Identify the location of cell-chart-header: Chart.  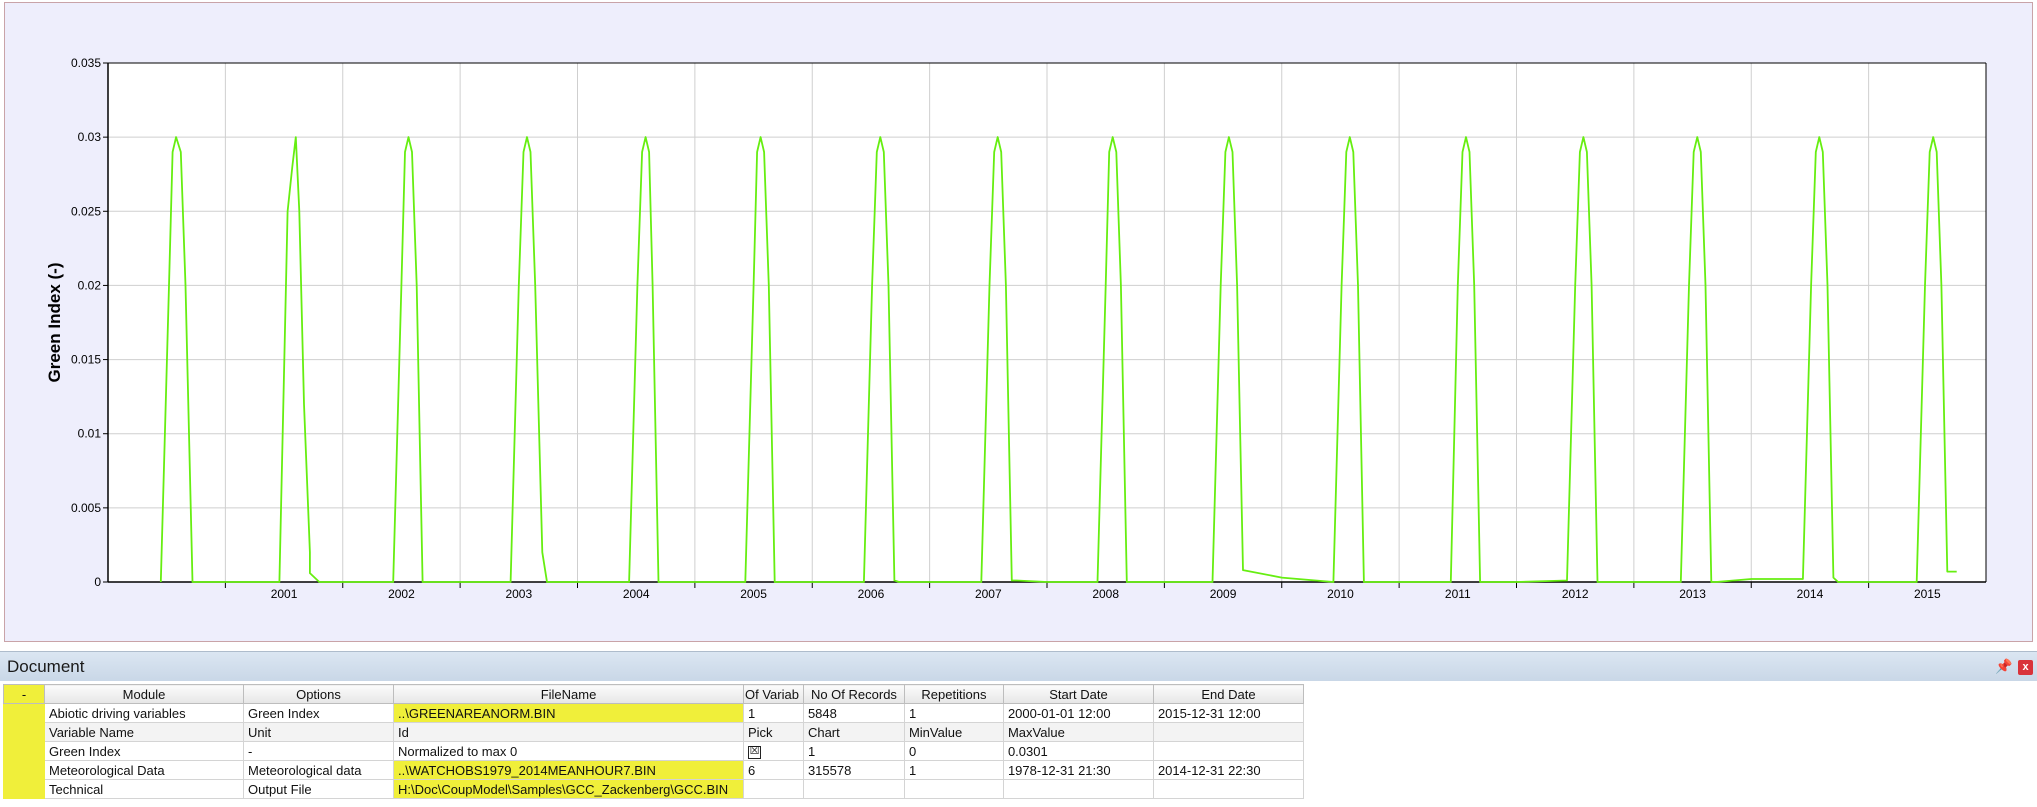
(853, 732).